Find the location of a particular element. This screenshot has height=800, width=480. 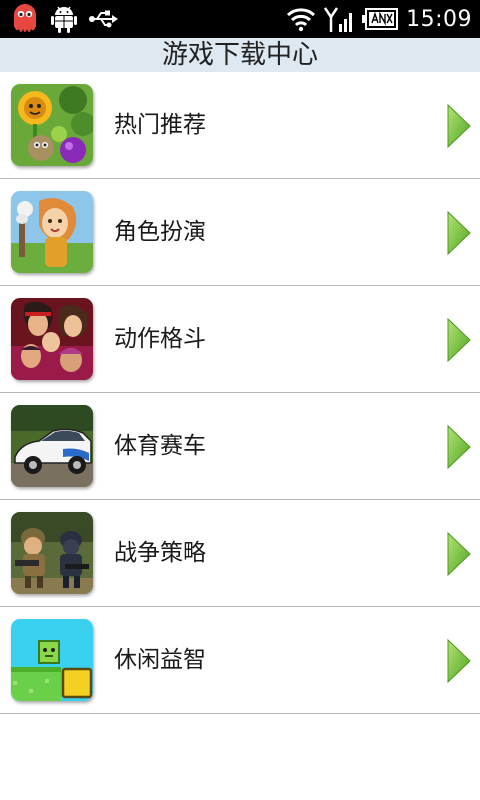

list-item-hot-recommend: 热门推荐 is located at coordinates (240, 125).